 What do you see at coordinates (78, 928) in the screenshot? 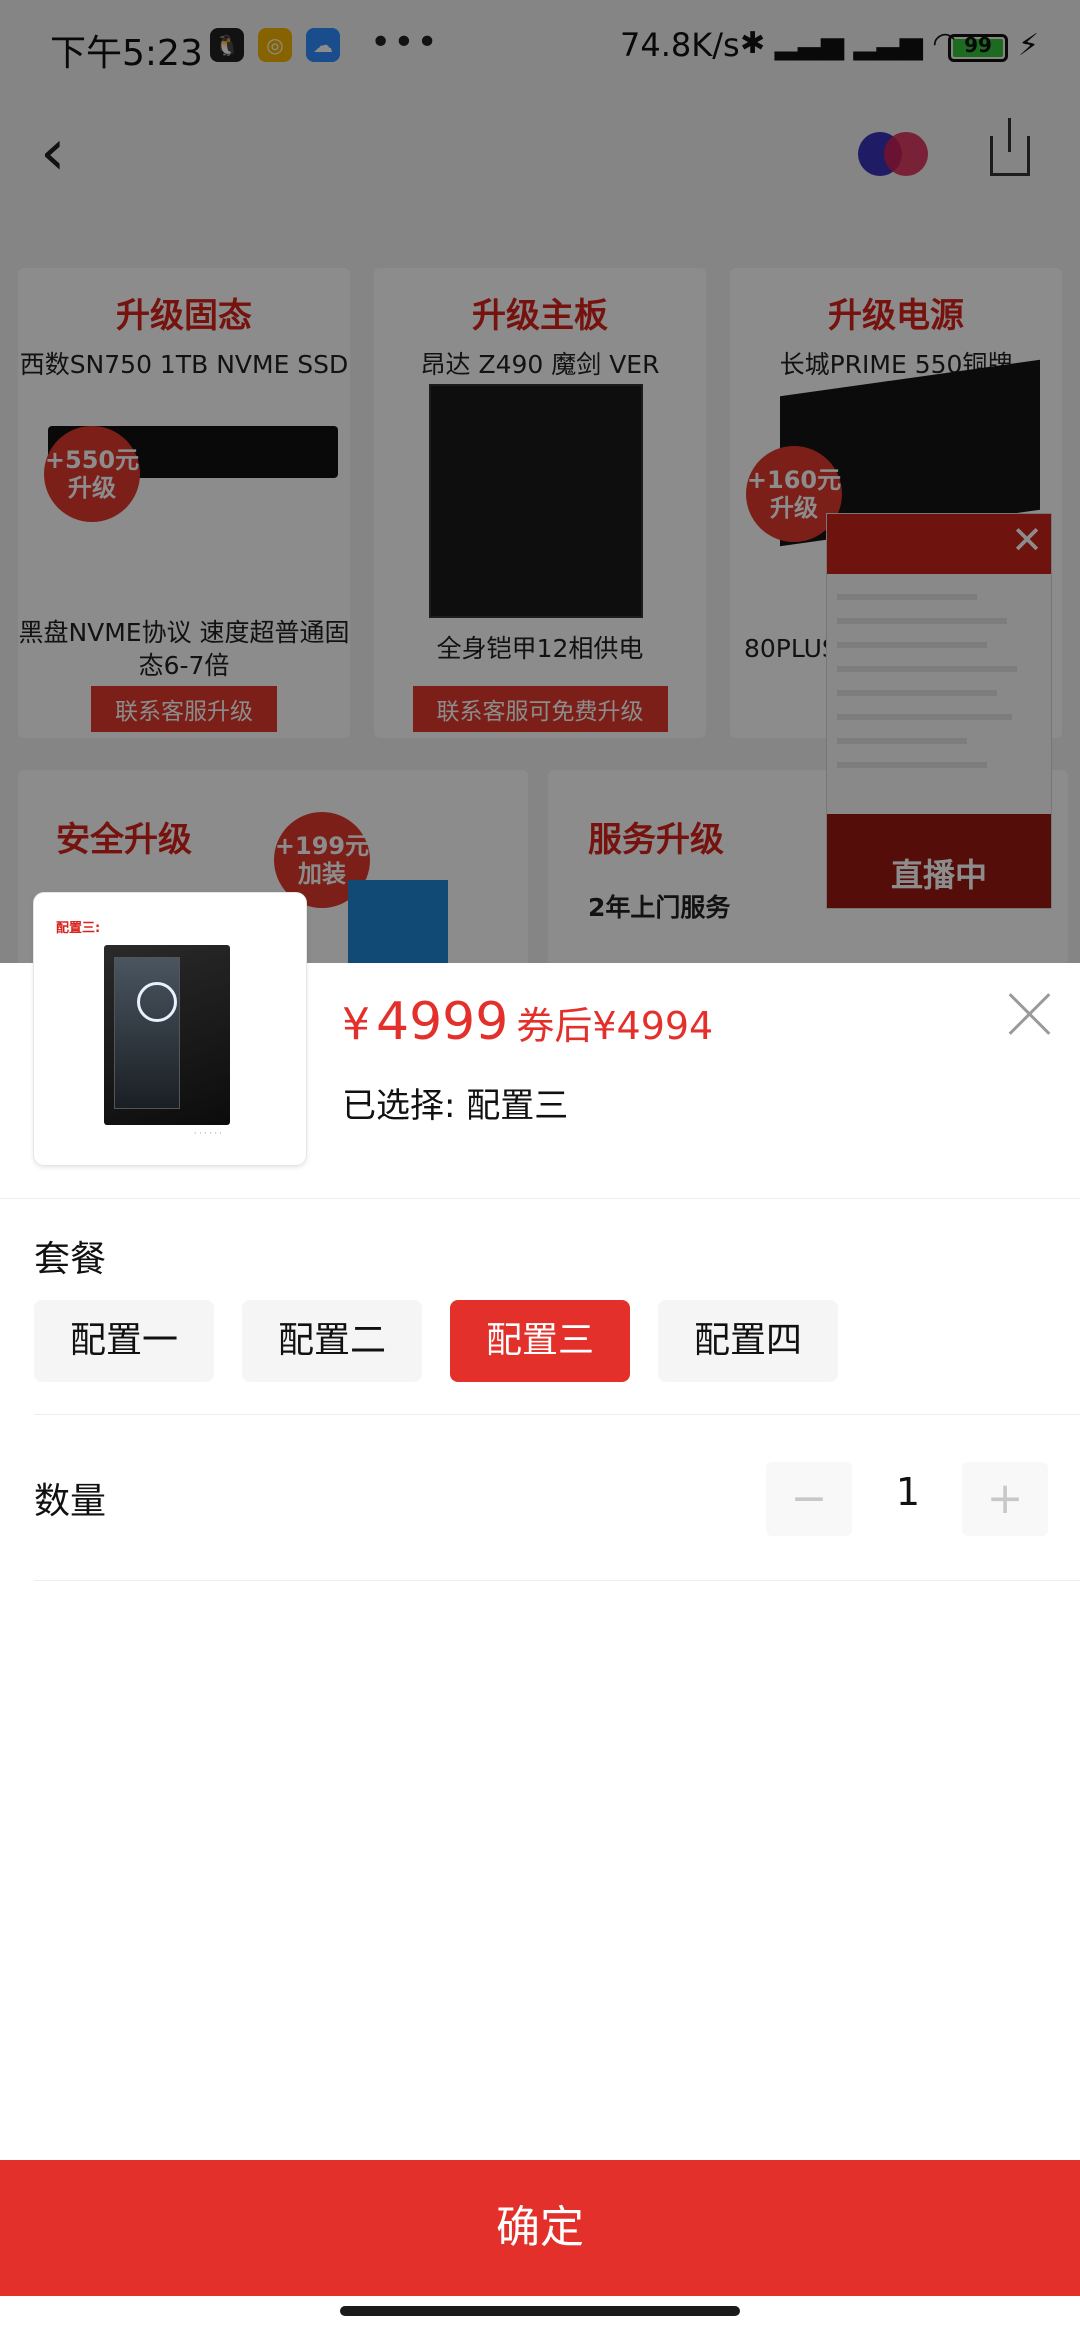
I see `thumb-tag: 配置三:` at bounding box center [78, 928].